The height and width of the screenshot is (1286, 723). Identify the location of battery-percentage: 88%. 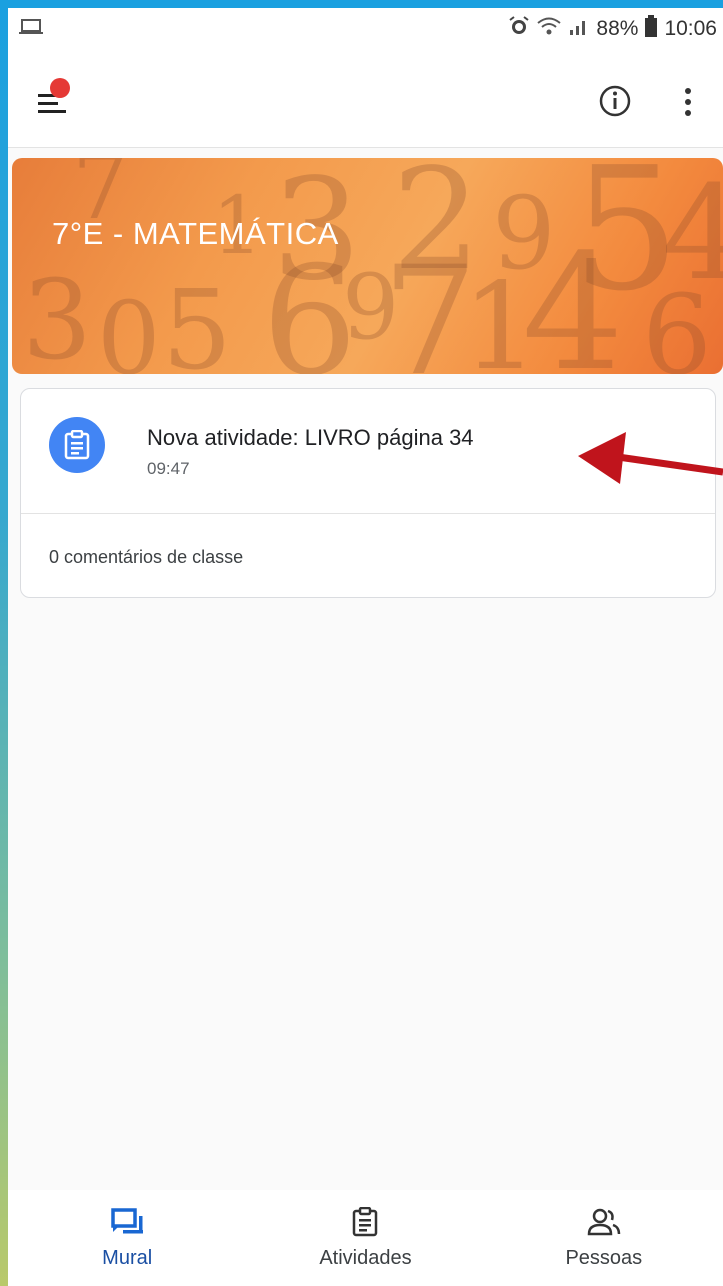
(617, 28).